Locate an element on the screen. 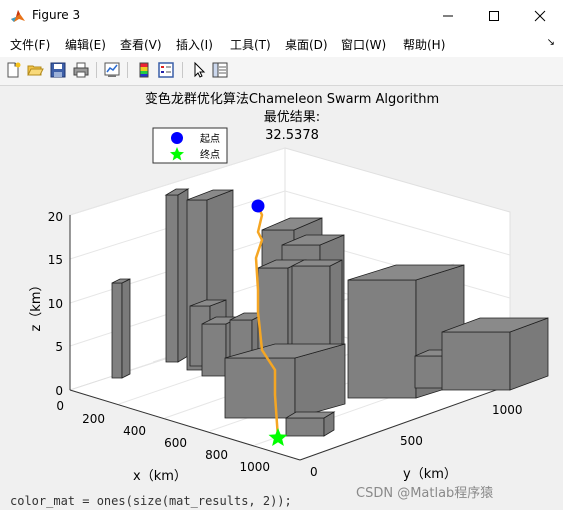  close-icon is located at coordinates (540, 15).